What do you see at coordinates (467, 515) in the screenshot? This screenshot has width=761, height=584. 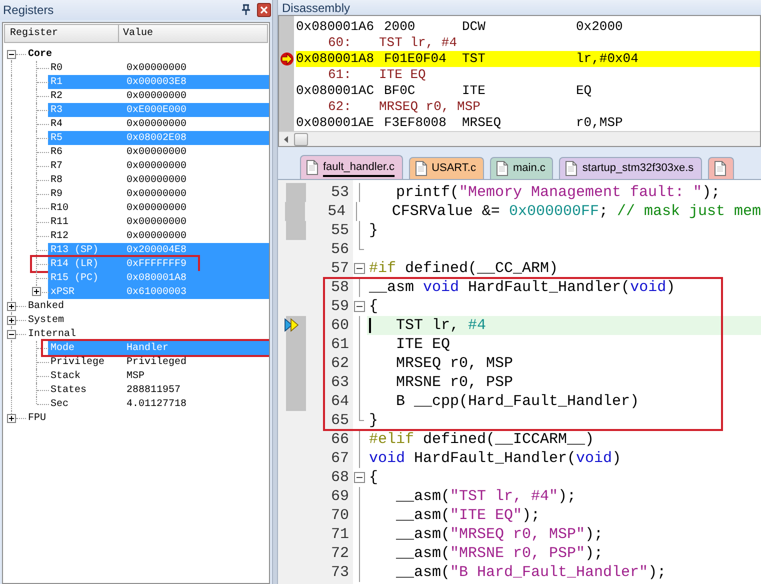 I see `code-line: __asm("ITE EQ");` at bounding box center [467, 515].